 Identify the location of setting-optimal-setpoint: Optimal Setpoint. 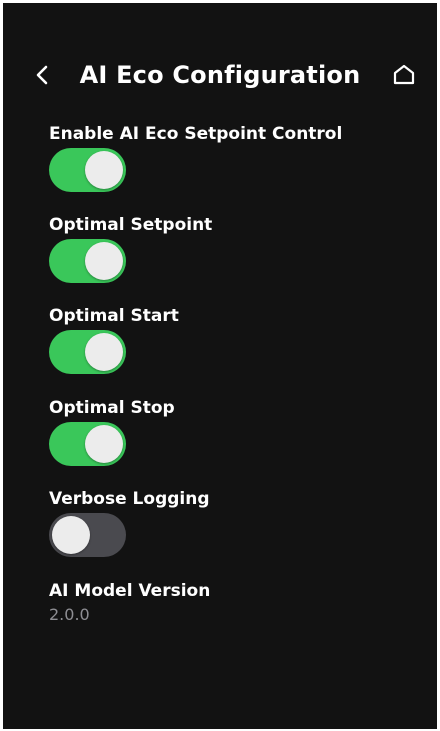
(130, 248).